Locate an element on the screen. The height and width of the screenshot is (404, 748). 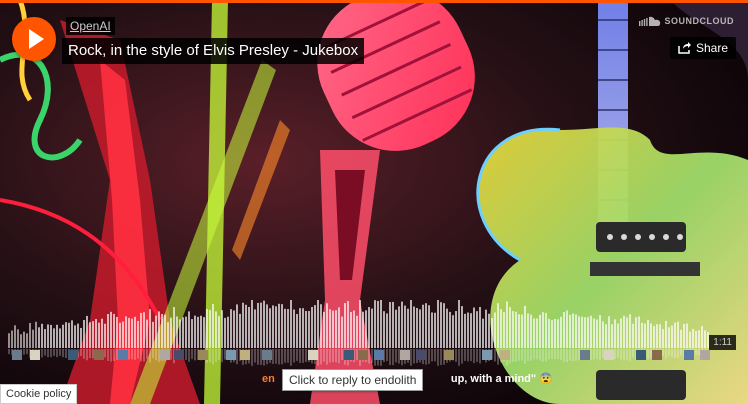
share-button: Share is located at coordinates (702, 48).